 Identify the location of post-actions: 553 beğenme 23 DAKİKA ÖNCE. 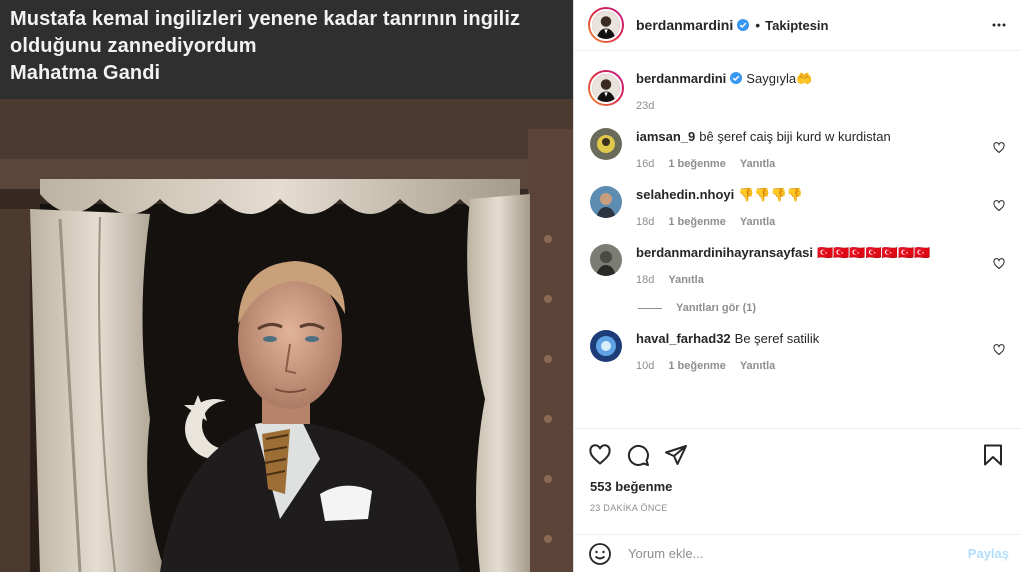
(797, 470).